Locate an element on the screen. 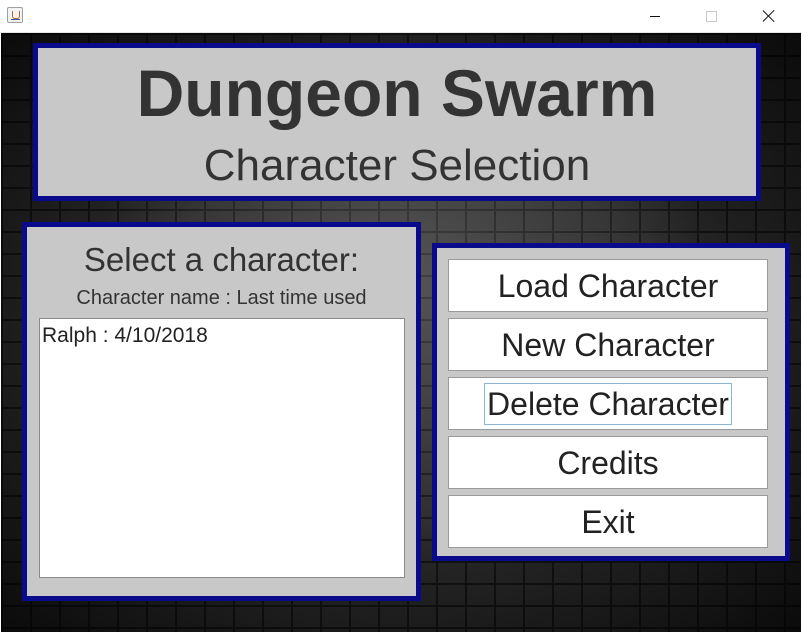  new-character-button: New Character is located at coordinates (608, 344).